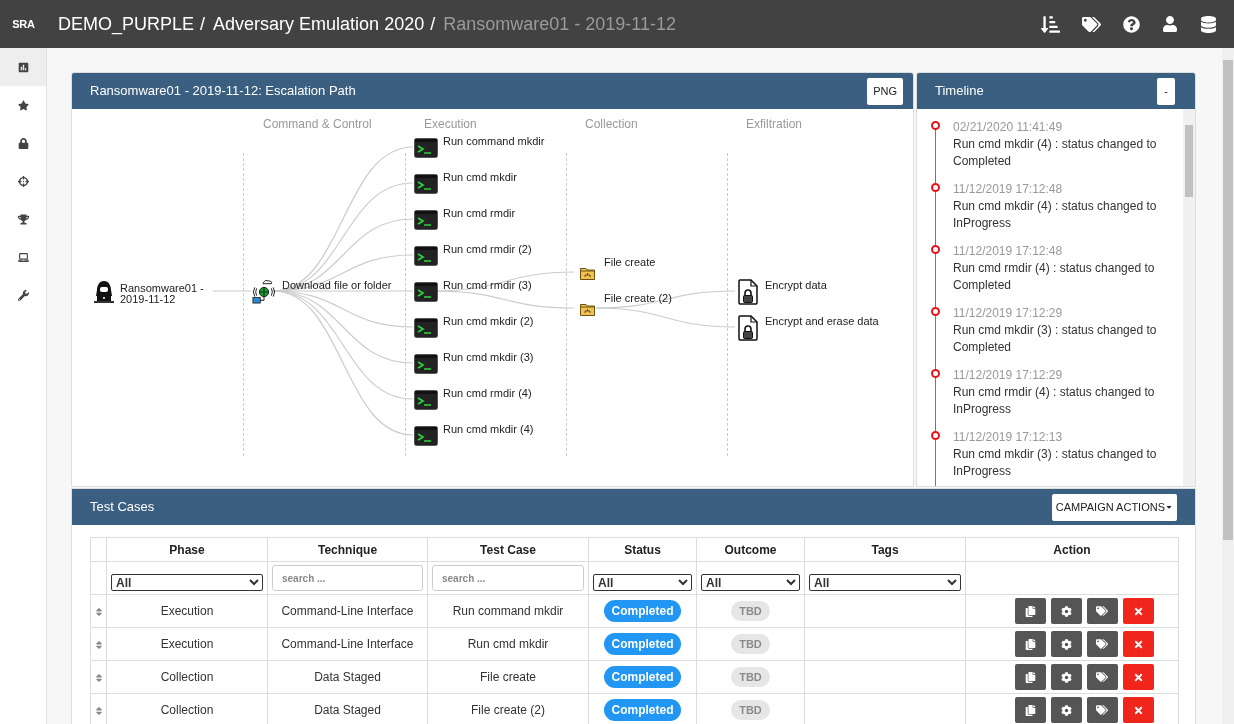 The height and width of the screenshot is (724, 1234). Describe the element at coordinates (23, 143) in the screenshot. I see `lock-icon` at that location.